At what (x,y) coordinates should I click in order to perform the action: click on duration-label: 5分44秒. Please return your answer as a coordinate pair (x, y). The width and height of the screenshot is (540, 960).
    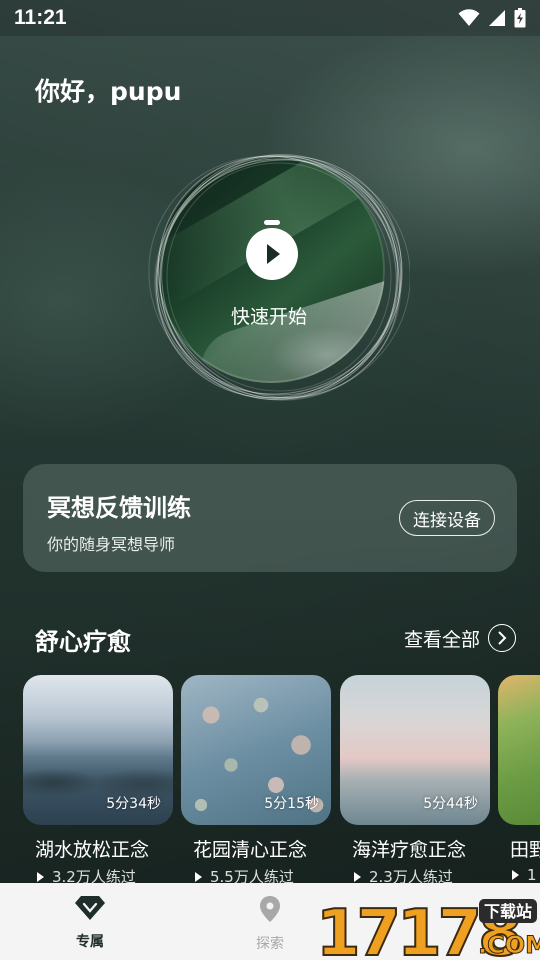
    Looking at the image, I should click on (450, 804).